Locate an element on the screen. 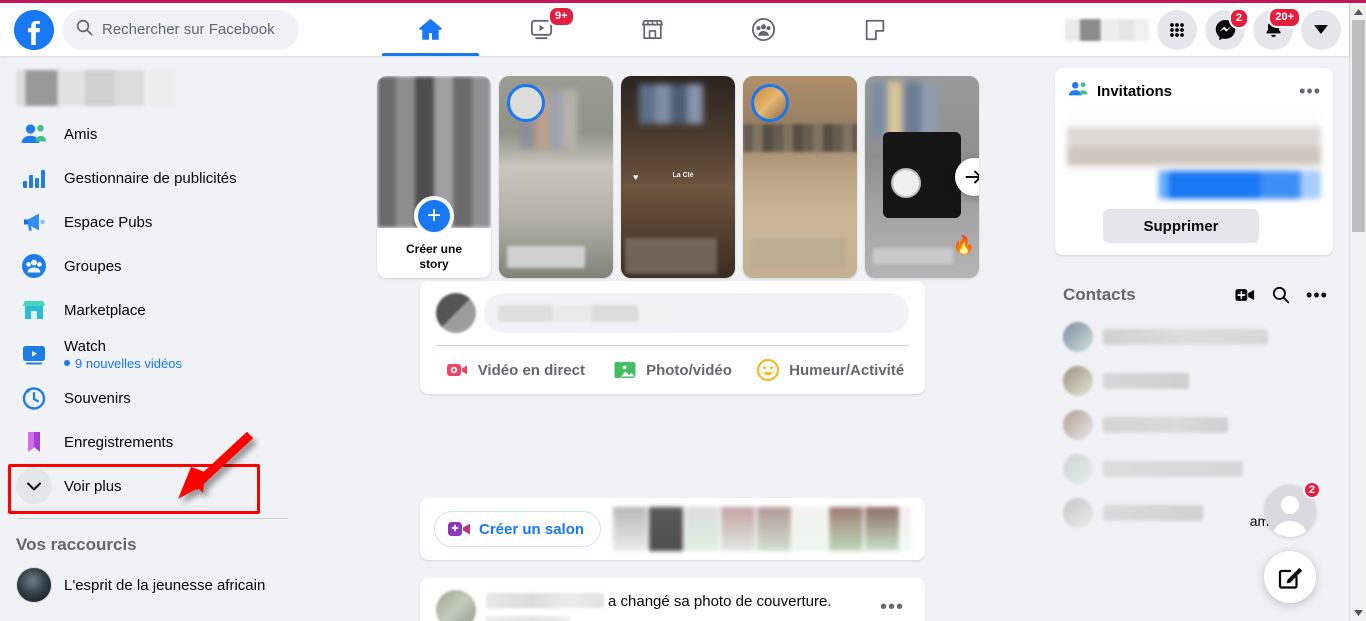  scrollbar-up-arrow is located at coordinates (1358, 11).